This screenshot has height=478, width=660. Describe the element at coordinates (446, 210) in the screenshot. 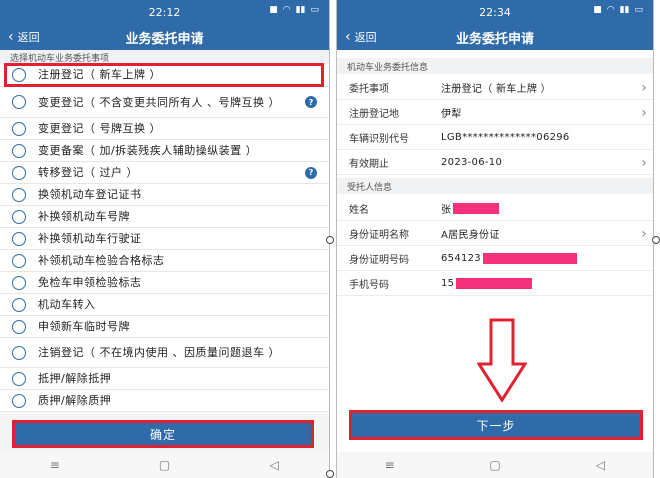

I see `field-value: 张` at that location.